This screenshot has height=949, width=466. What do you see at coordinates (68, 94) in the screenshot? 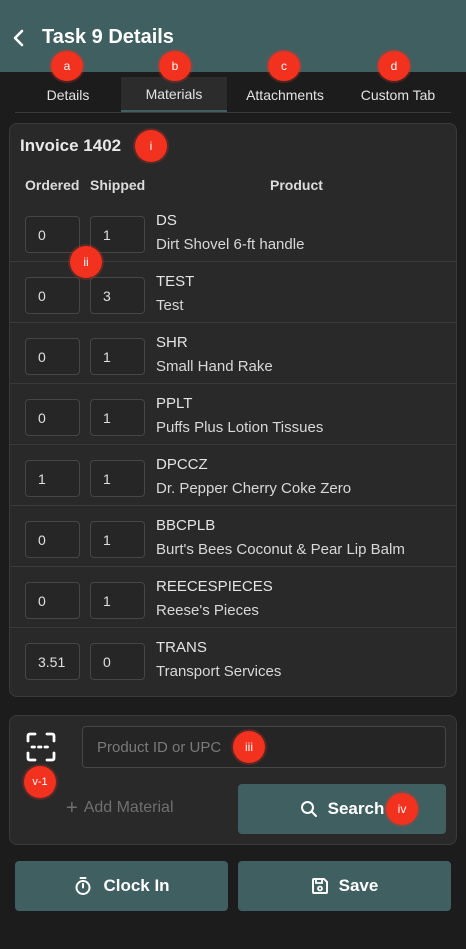
I see `tab-details: Details` at bounding box center [68, 94].